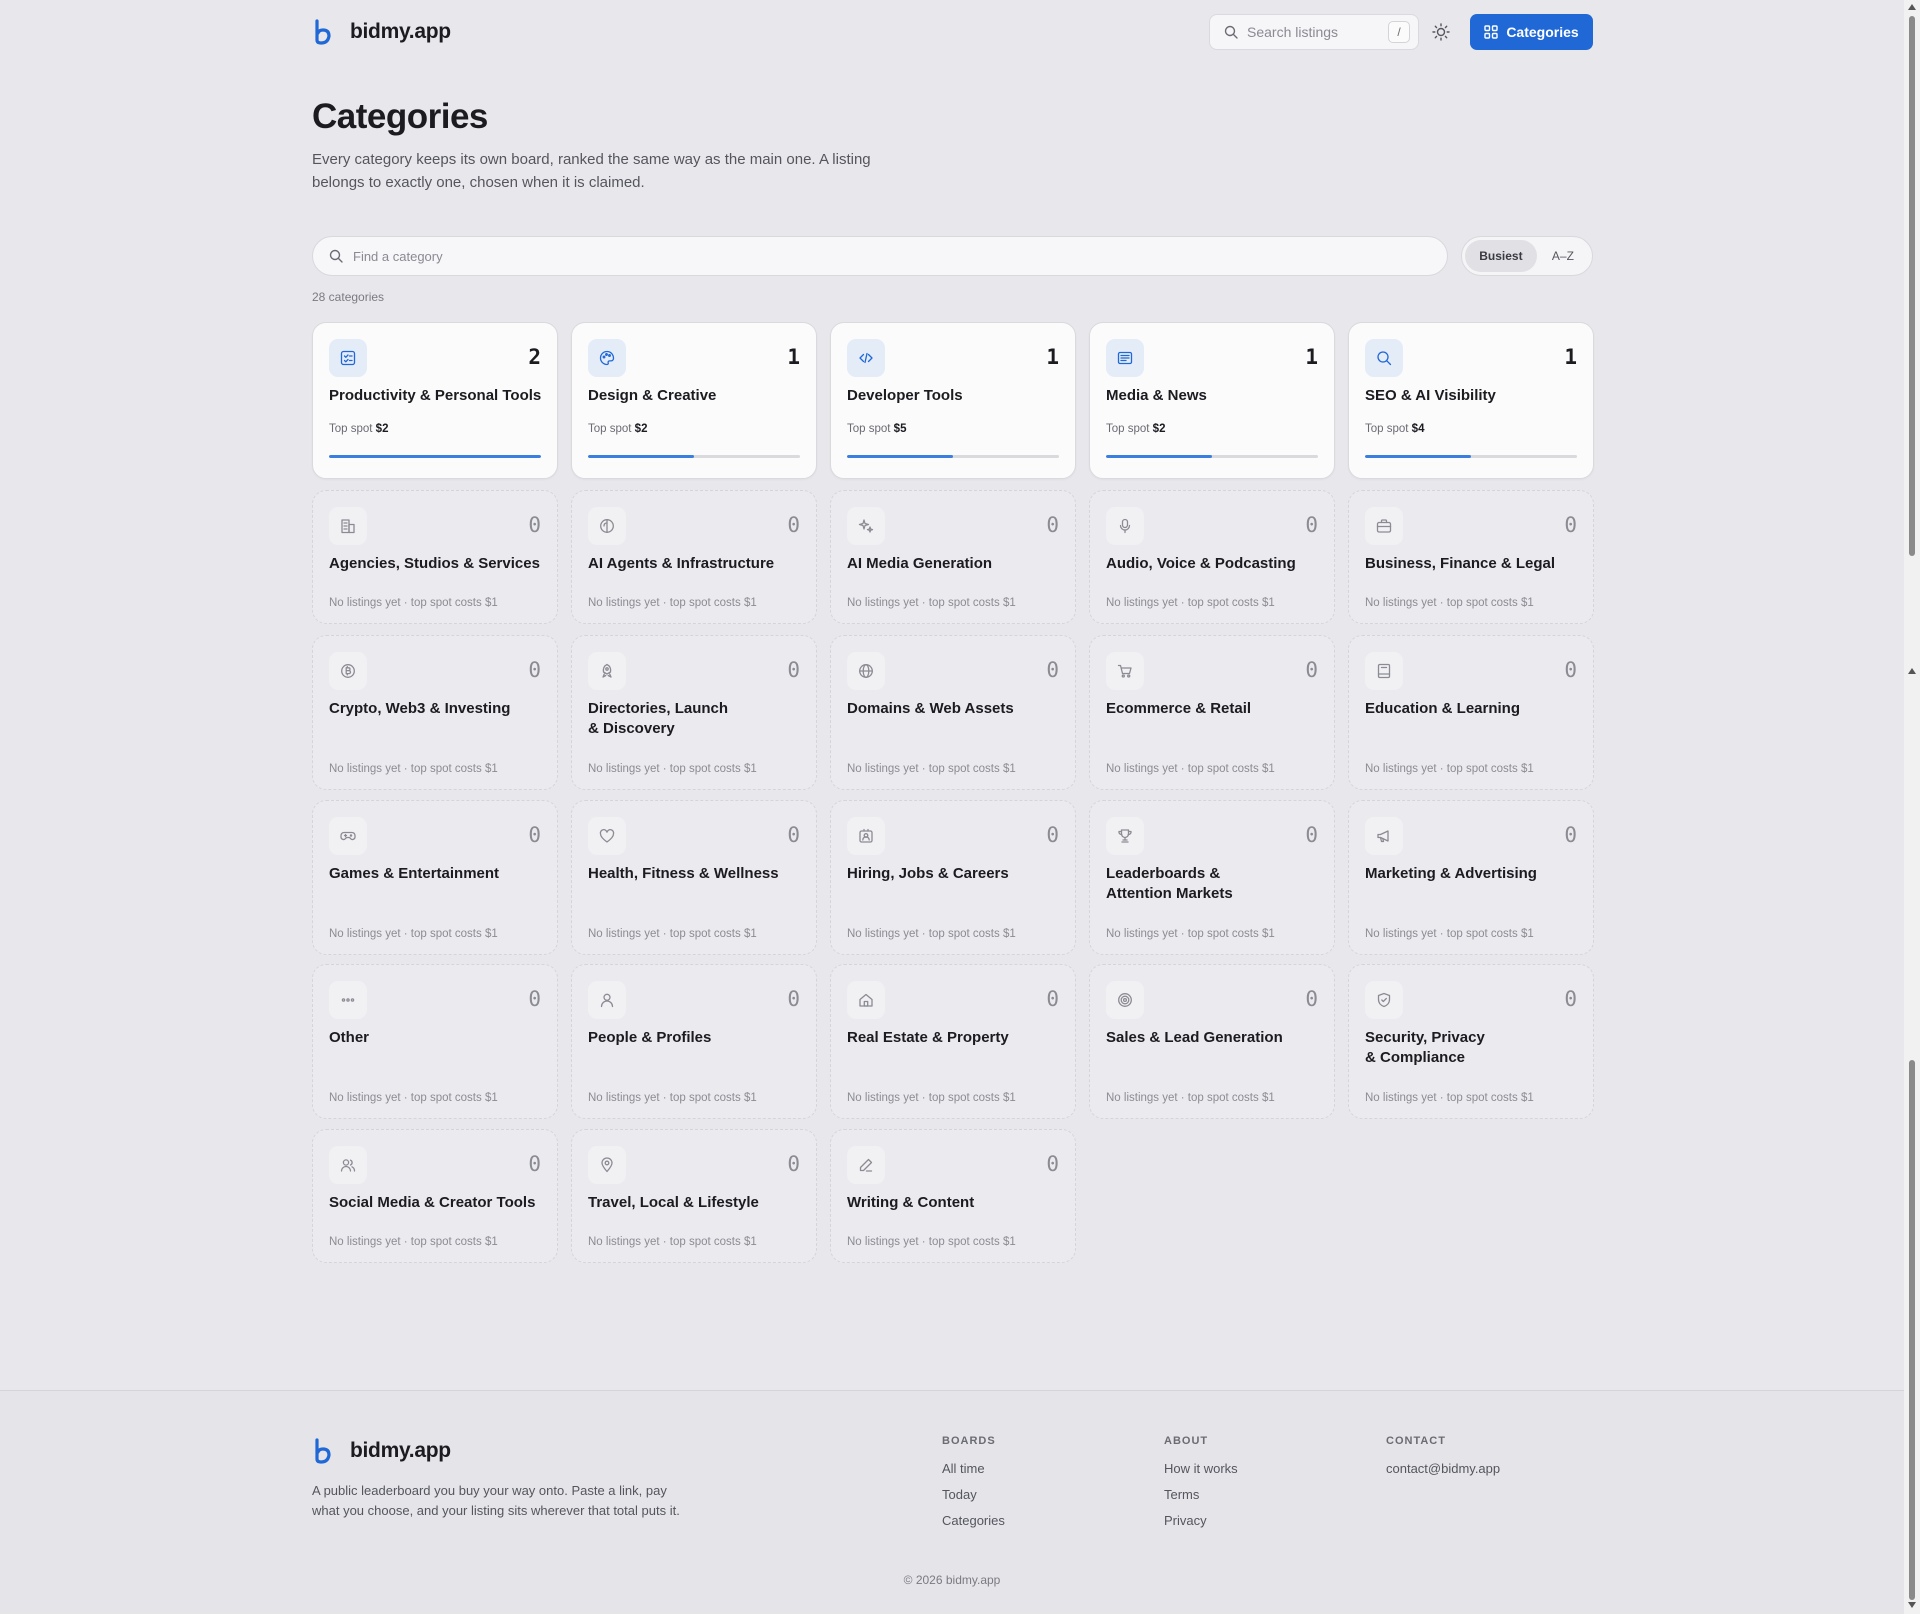 Image resolution: width=1920 pixels, height=1614 pixels. What do you see at coordinates (905, 395) in the screenshot?
I see `category-name: Developer Tools` at bounding box center [905, 395].